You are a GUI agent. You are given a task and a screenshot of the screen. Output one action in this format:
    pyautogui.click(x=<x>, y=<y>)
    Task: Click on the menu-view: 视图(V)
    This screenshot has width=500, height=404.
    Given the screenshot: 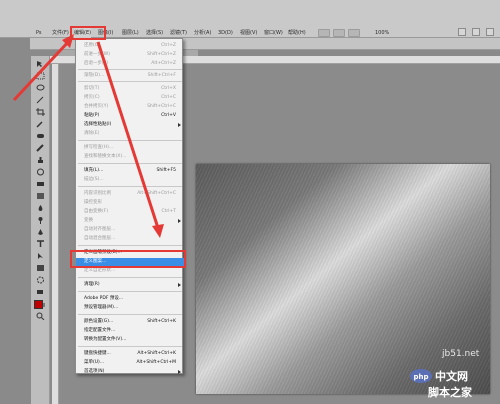 What is the action you would take?
    pyautogui.click(x=248, y=33)
    